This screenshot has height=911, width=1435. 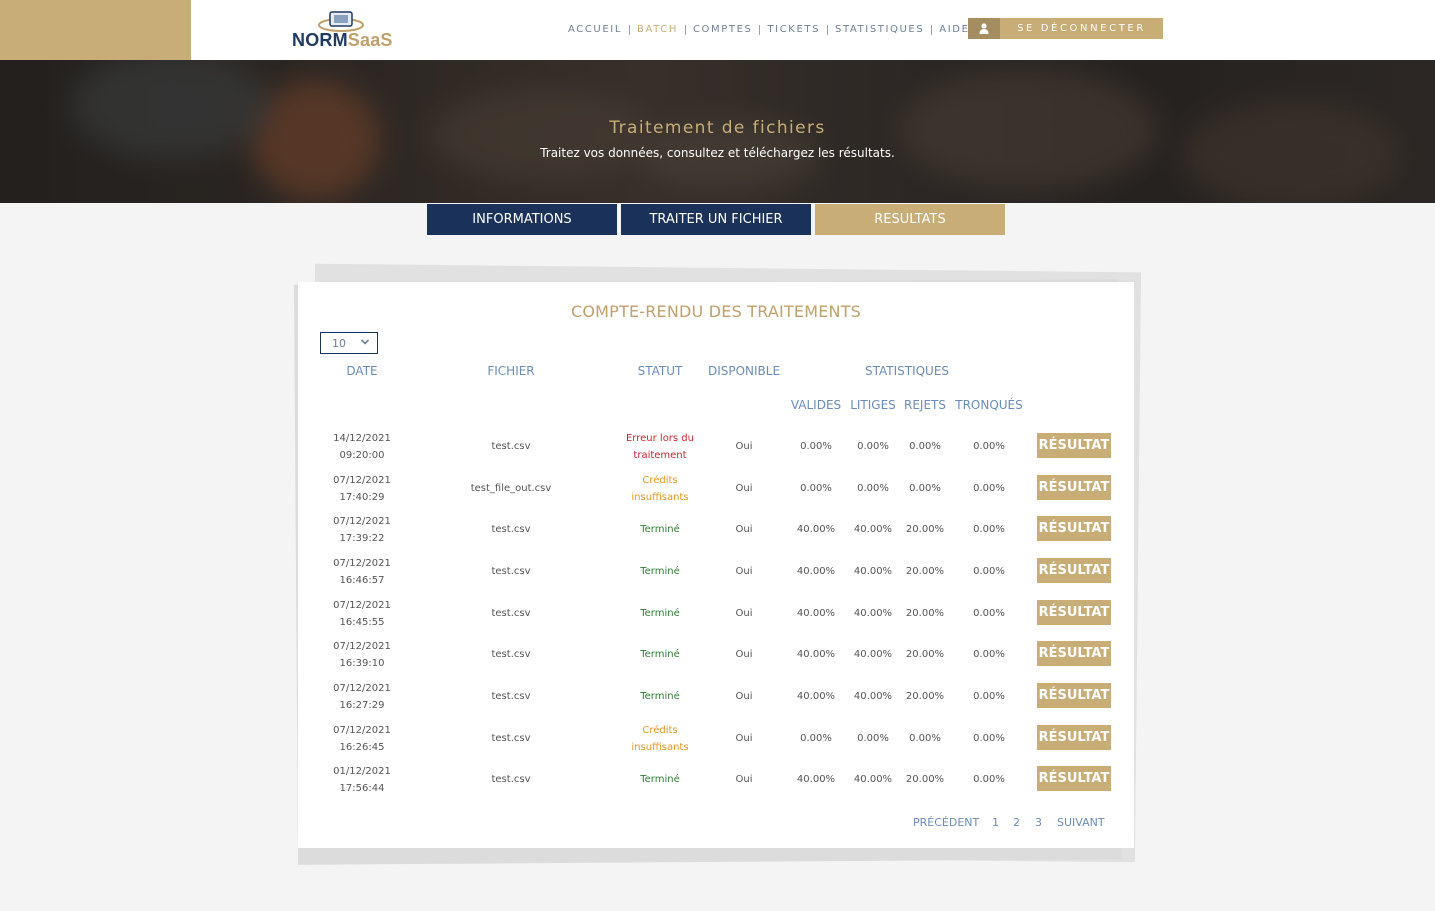 What do you see at coordinates (657, 29) in the screenshot?
I see `nav-batch: BATCH` at bounding box center [657, 29].